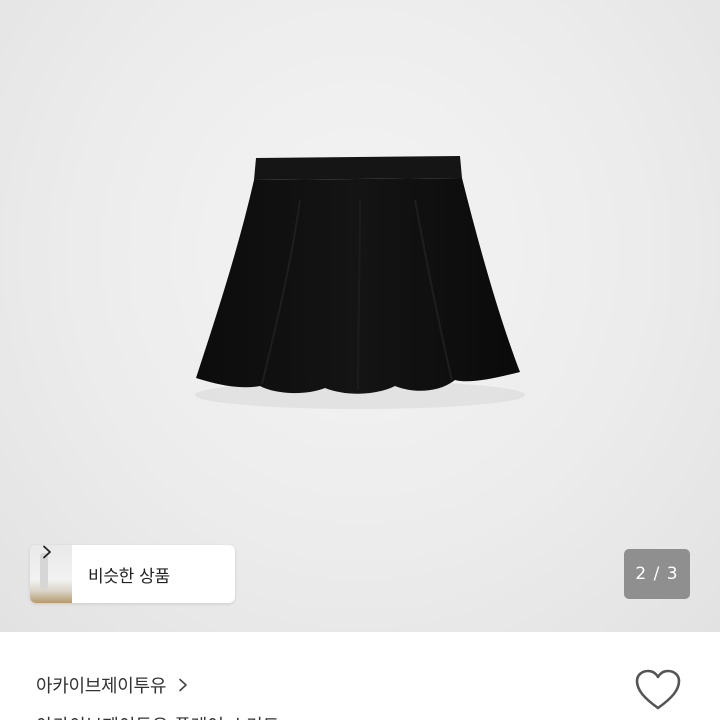 The image size is (720, 720). Describe the element at coordinates (157, 716) in the screenshot. I see `product-title: 아카이브제이투유 플레어 스커트` at that location.